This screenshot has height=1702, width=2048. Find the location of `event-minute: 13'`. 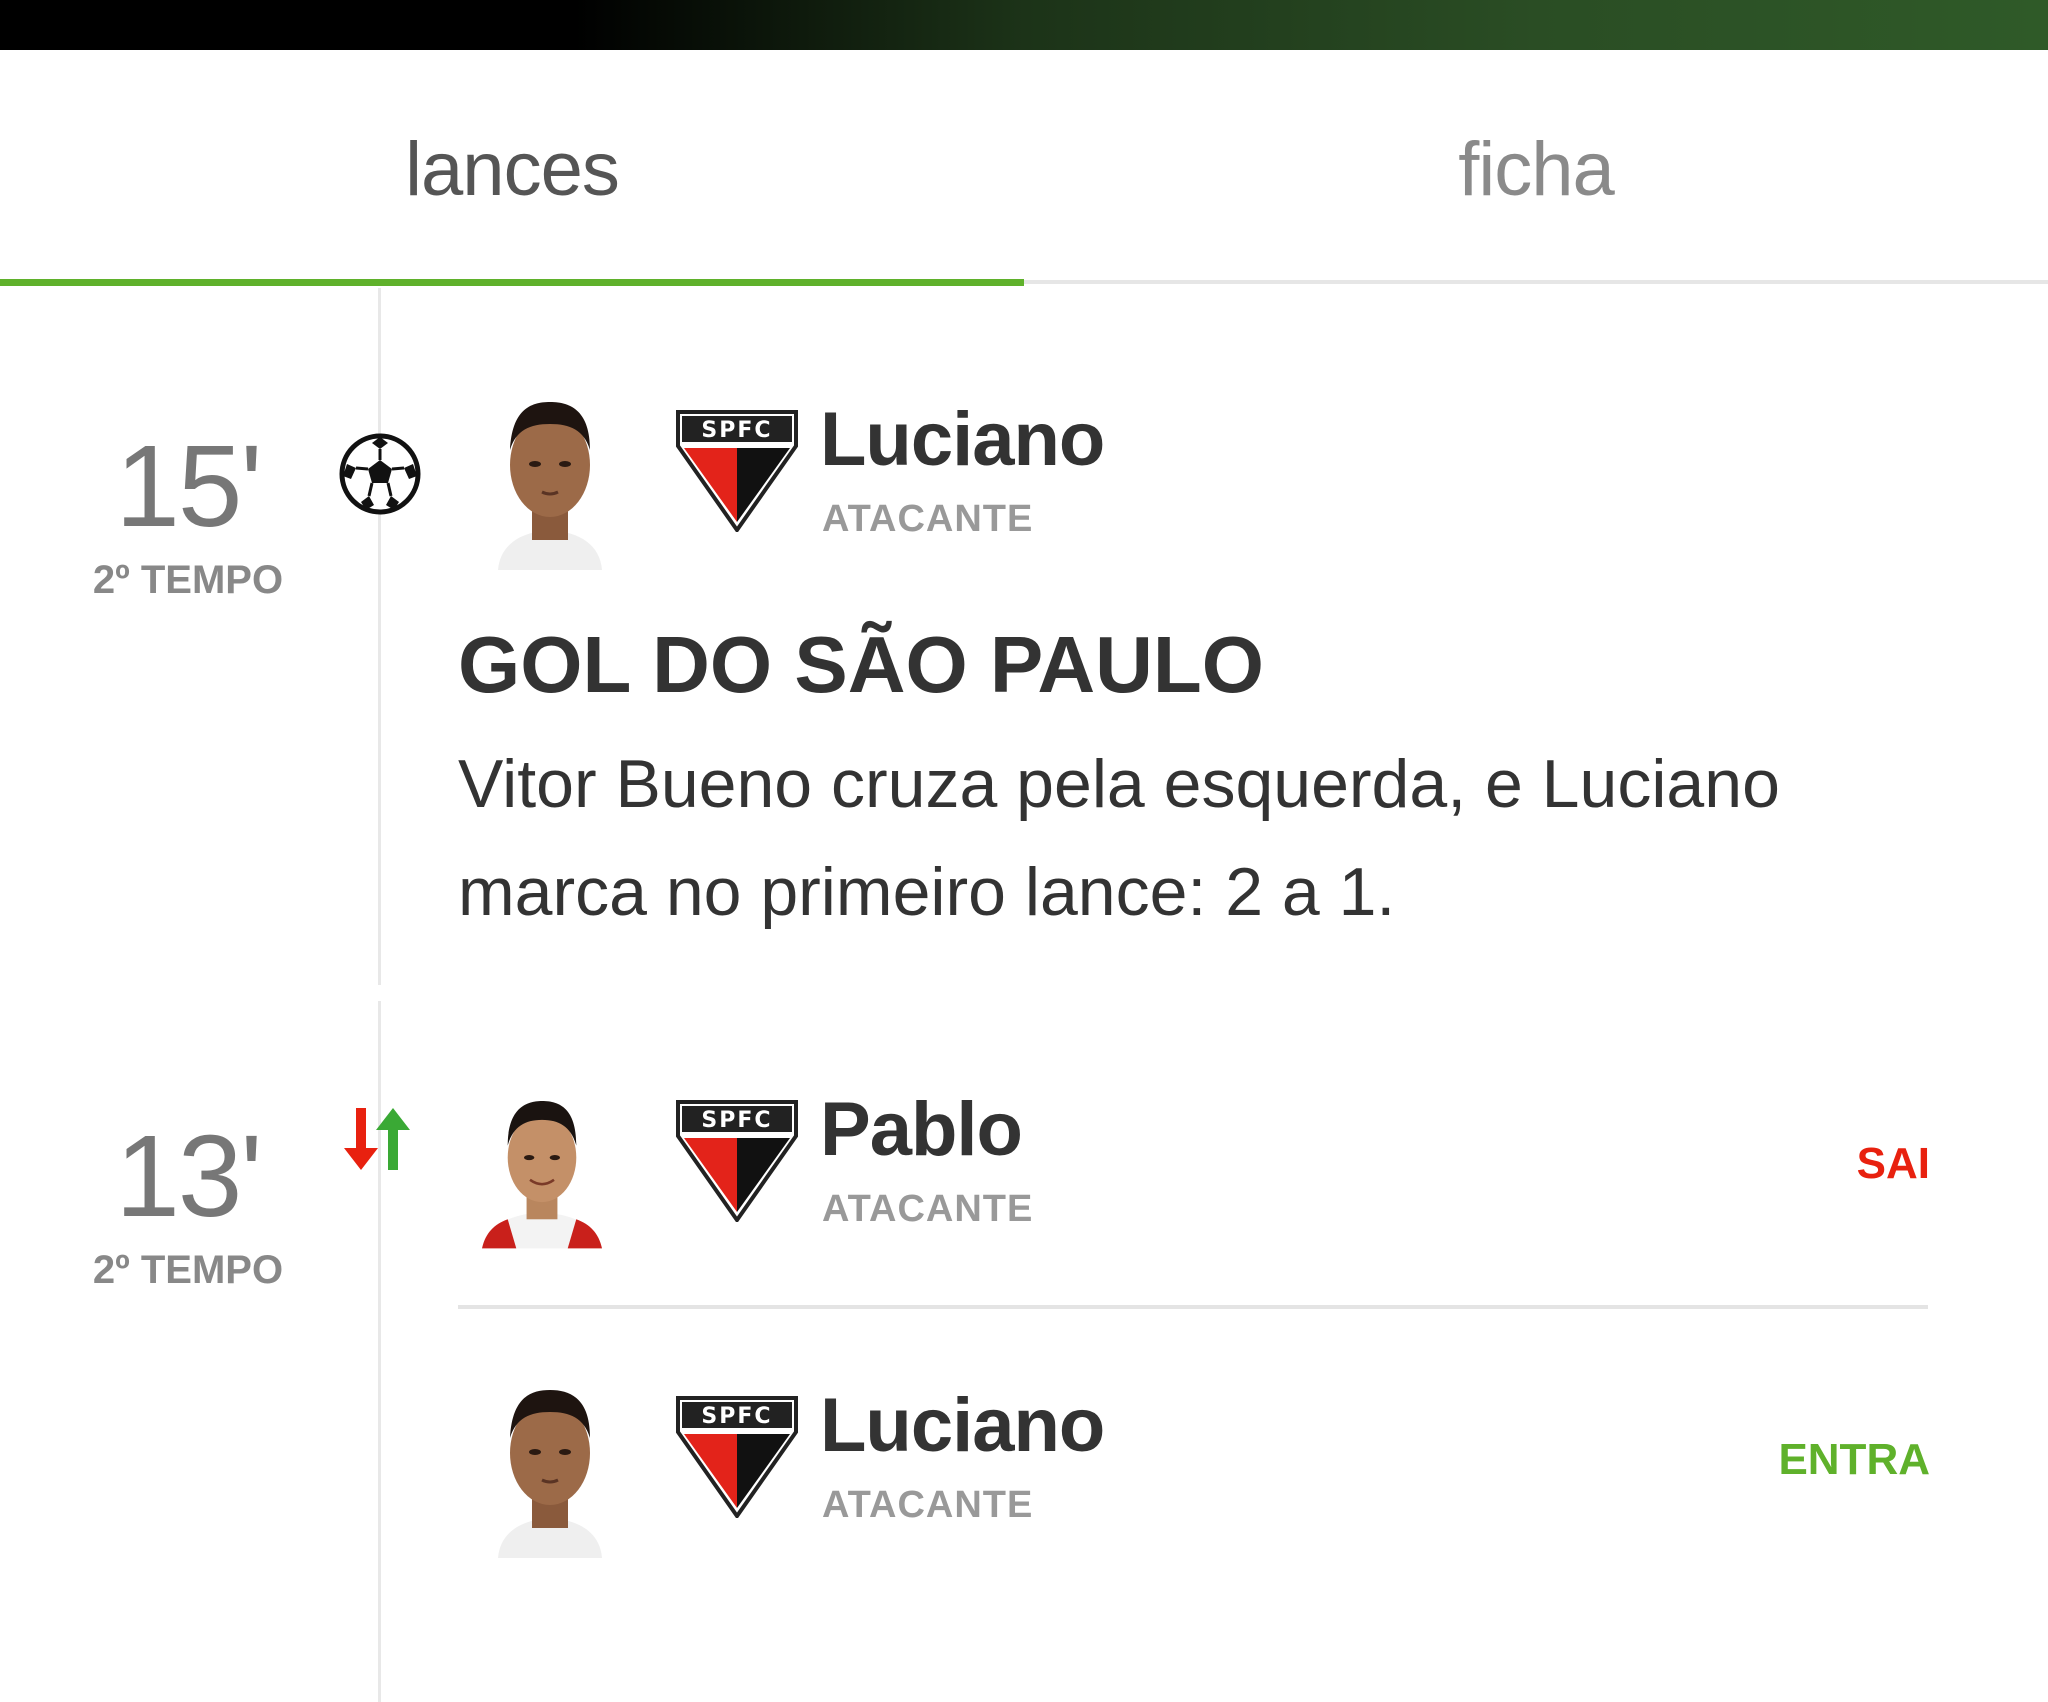

event-minute: 13' is located at coordinates (188, 1176).